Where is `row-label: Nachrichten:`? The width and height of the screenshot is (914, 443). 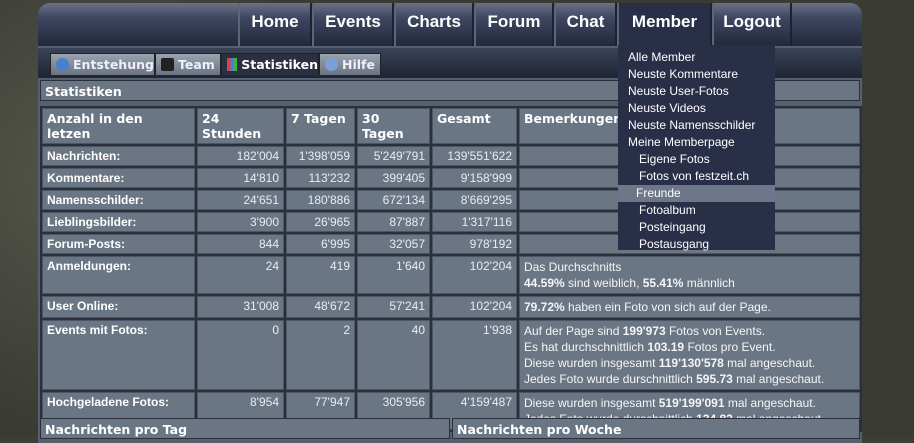
row-label: Nachrichten: is located at coordinates (118, 156).